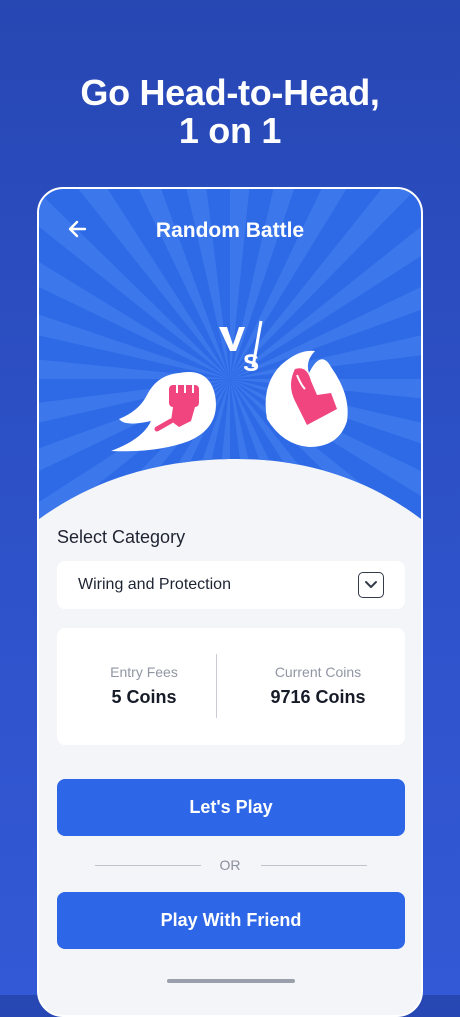  I want to click on stats-divider, so click(216, 686).